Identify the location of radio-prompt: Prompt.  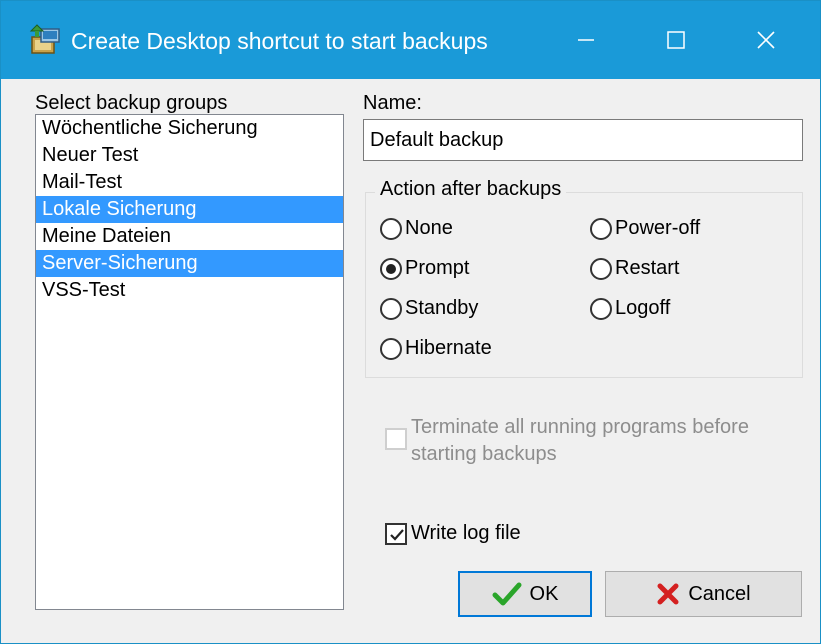
(424, 268).